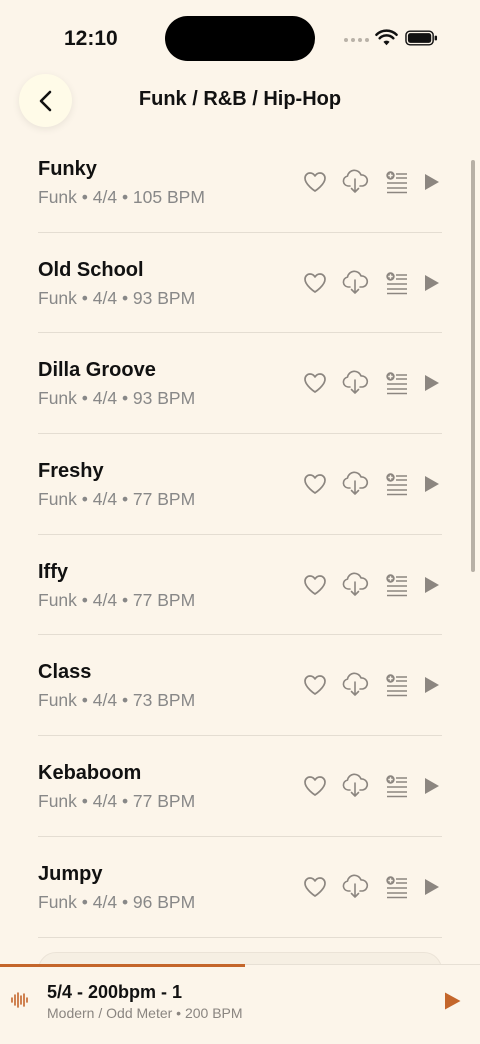 The width and height of the screenshot is (480, 1044). What do you see at coordinates (121, 197) in the screenshot?
I see `groove-meta: Funk • 4/4 • 105 BPM` at bounding box center [121, 197].